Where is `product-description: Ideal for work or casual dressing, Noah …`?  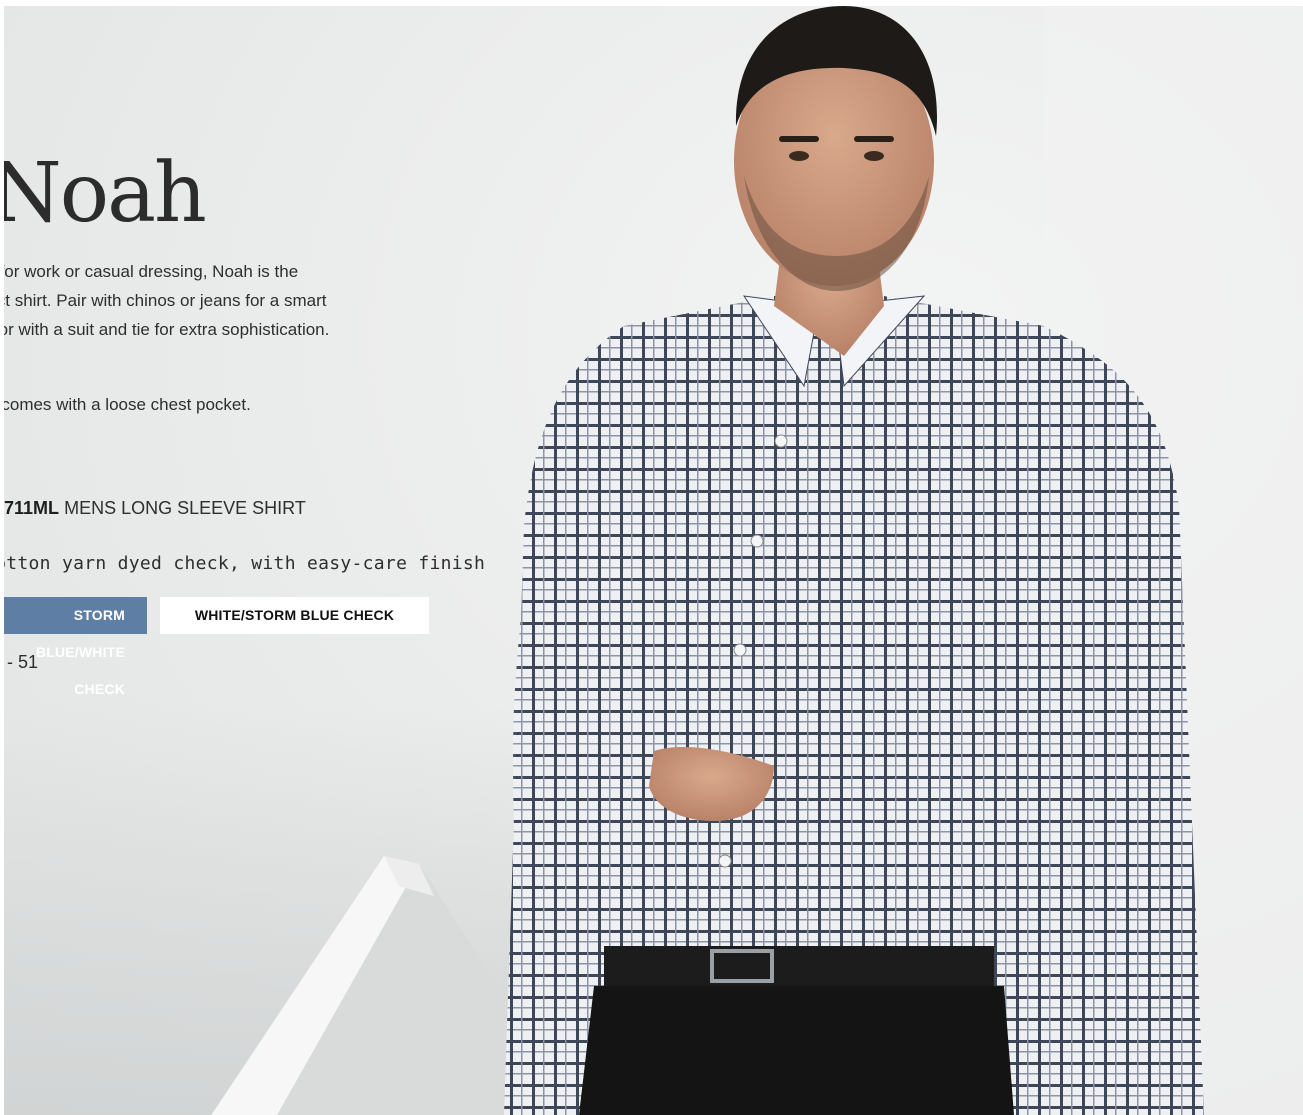
product-description: Ideal for work or casual dressing, Noah … is located at coordinates (167, 300).